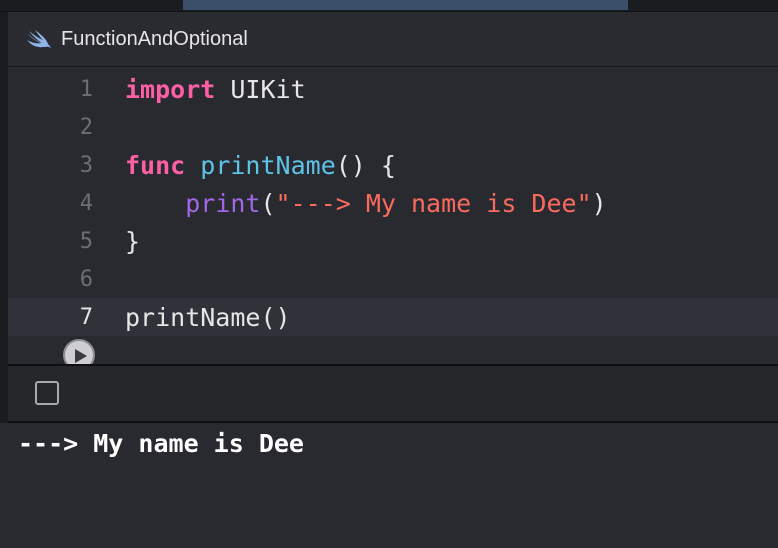 The width and height of the screenshot is (778, 548). Describe the element at coordinates (39, 39) in the screenshot. I see `swift-logo-icon` at that location.